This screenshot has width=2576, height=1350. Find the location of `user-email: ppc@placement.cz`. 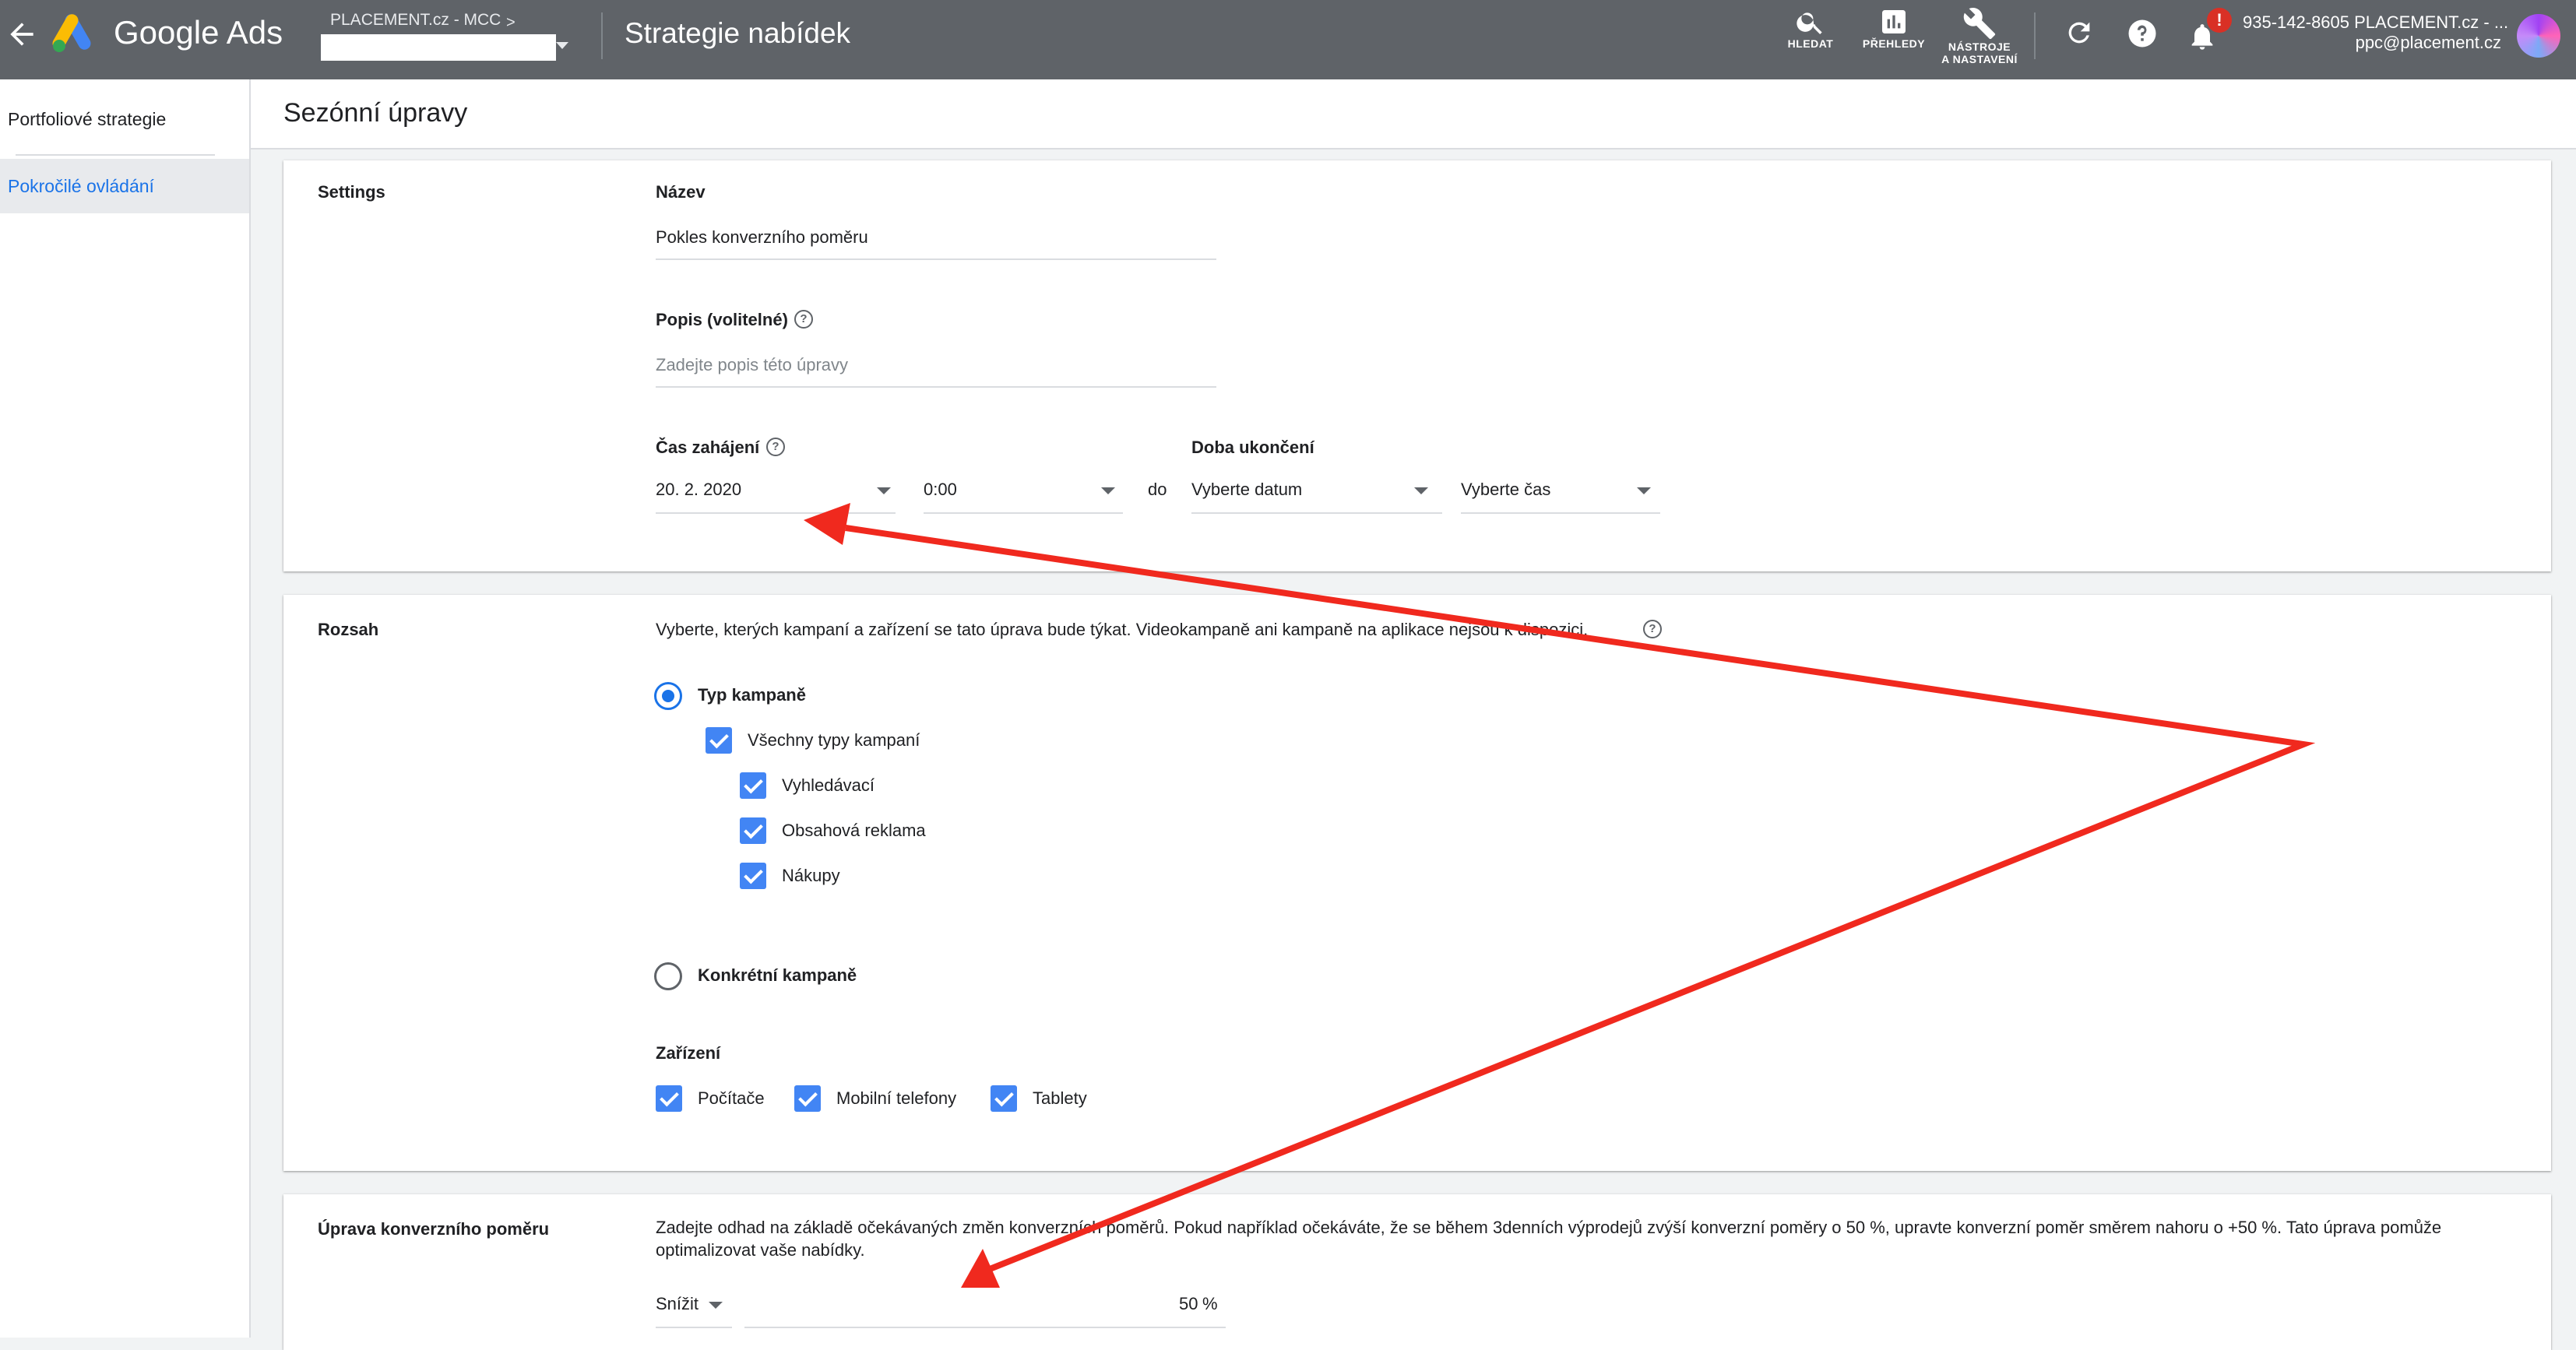

user-email: ppc@placement.cz is located at coordinates (2372, 43).